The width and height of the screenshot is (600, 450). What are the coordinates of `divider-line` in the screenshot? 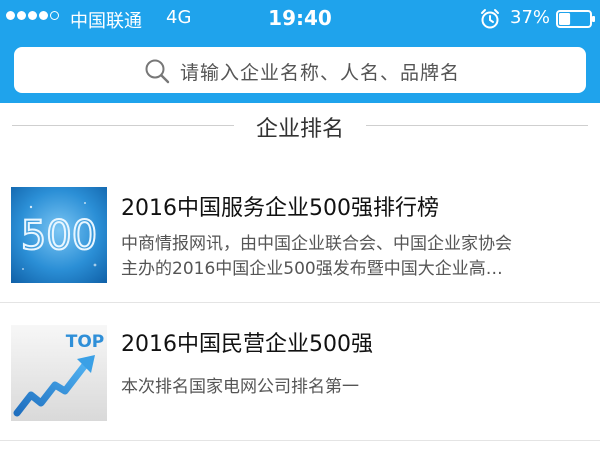 It's located at (477, 125).